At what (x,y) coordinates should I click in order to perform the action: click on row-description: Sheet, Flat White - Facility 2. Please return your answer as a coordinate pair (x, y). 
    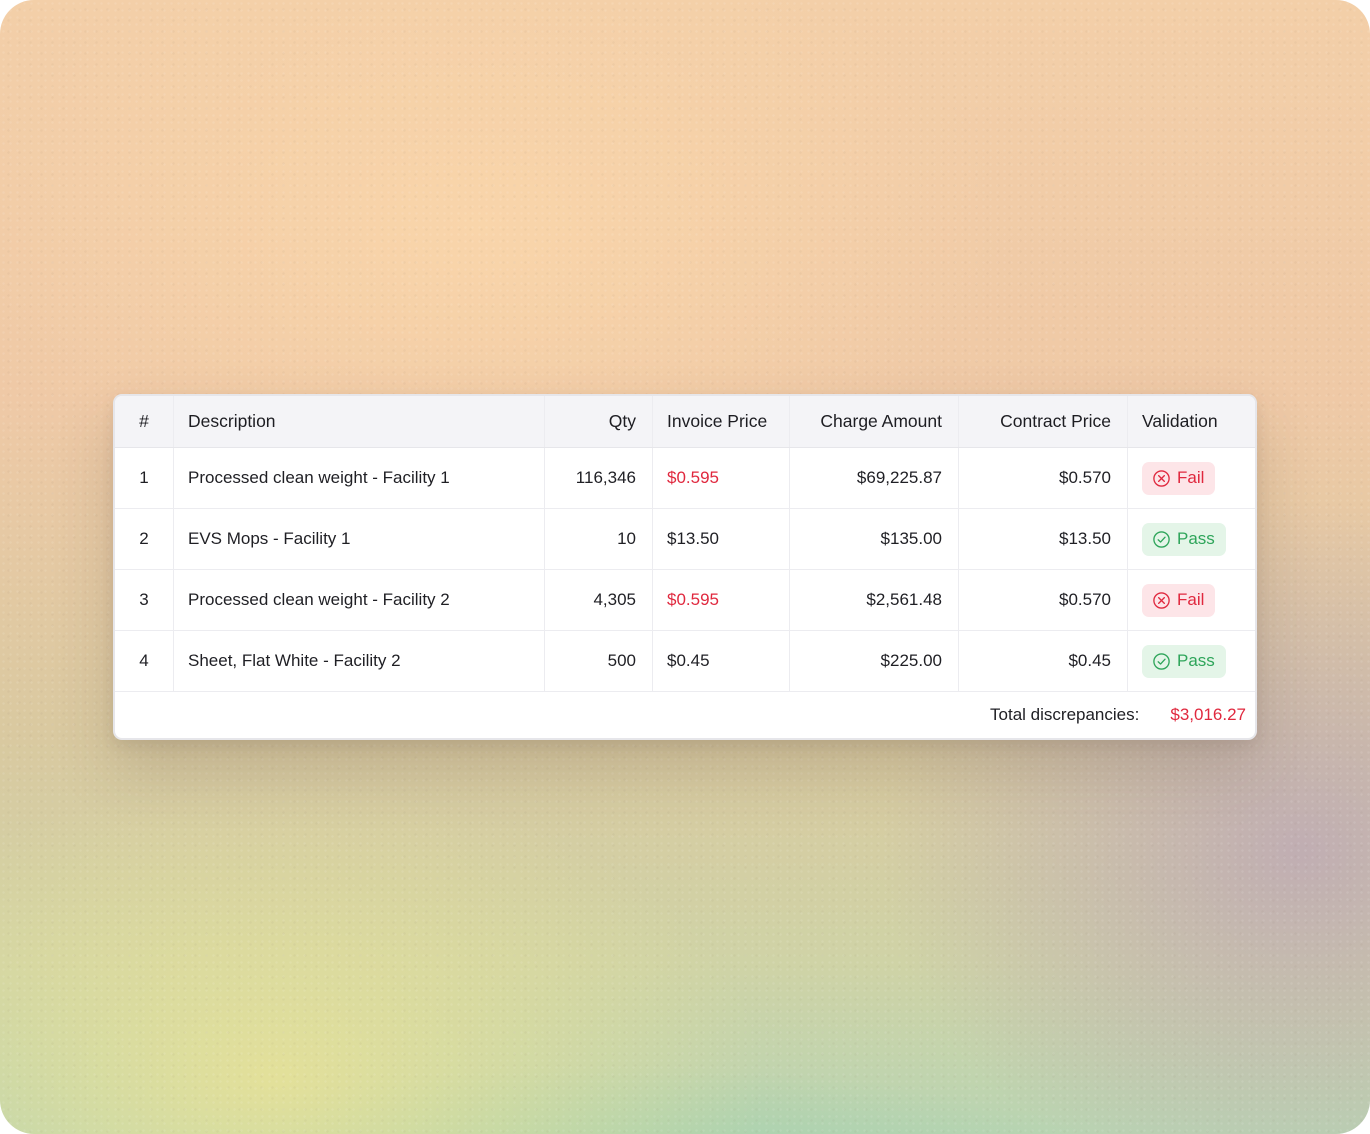
    Looking at the image, I should click on (359, 661).